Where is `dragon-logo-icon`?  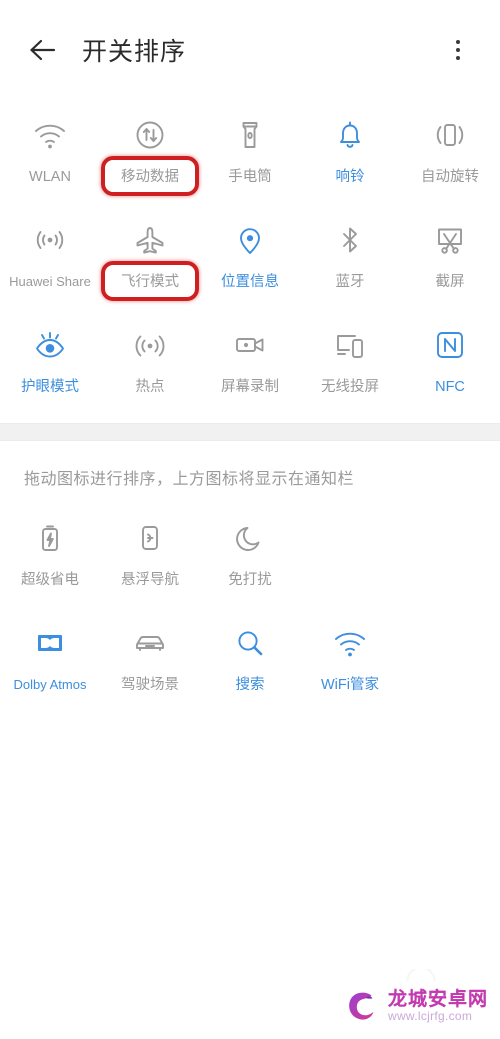 dragon-logo-icon is located at coordinates (361, 1006).